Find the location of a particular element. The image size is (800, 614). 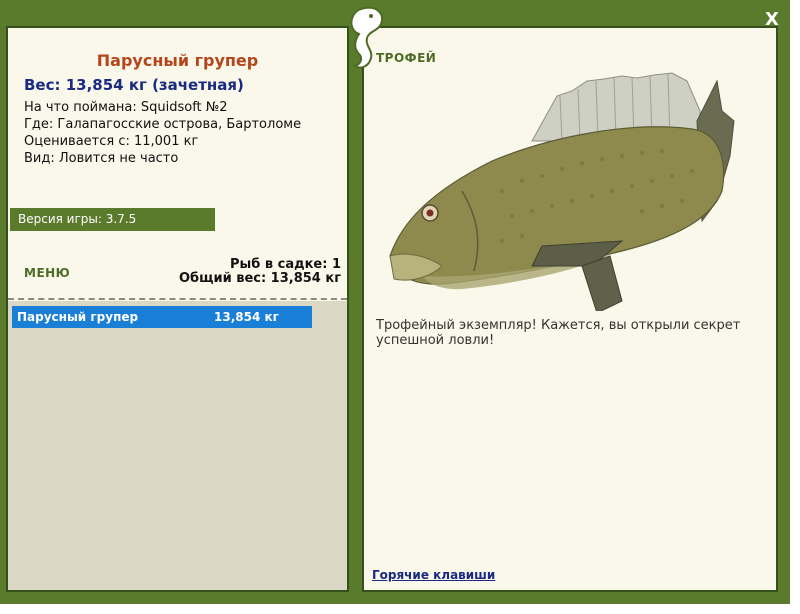

close-icon: X is located at coordinates (772, 19).